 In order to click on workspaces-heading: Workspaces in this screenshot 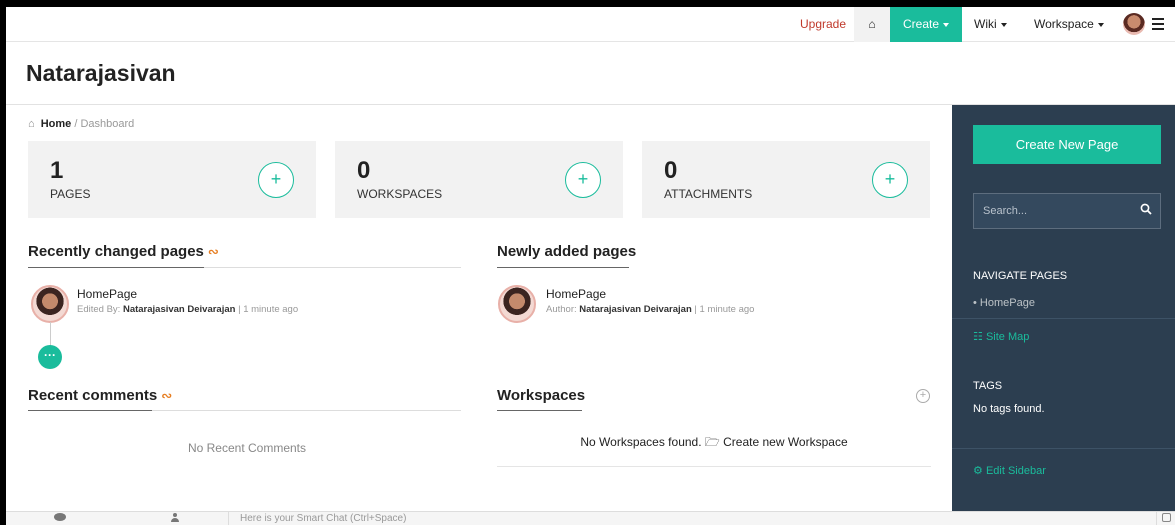, I will do `click(541, 395)`.